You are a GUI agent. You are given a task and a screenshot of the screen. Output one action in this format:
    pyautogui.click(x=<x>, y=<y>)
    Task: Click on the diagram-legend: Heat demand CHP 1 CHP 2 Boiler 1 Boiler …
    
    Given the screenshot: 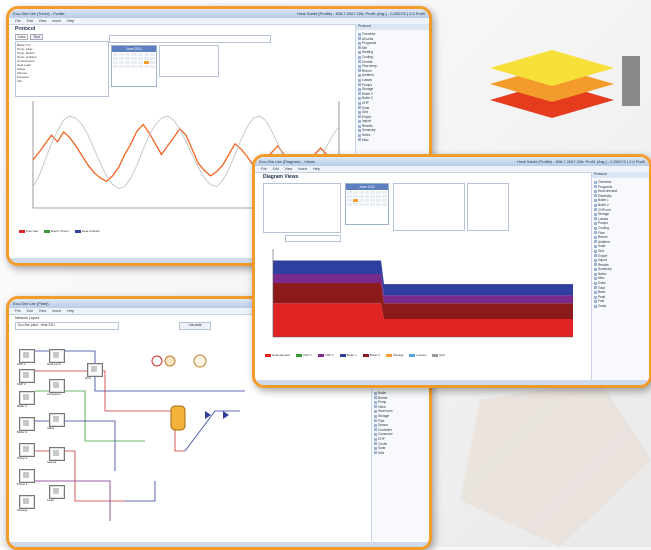 What is the action you would take?
    pyautogui.click(x=415, y=355)
    